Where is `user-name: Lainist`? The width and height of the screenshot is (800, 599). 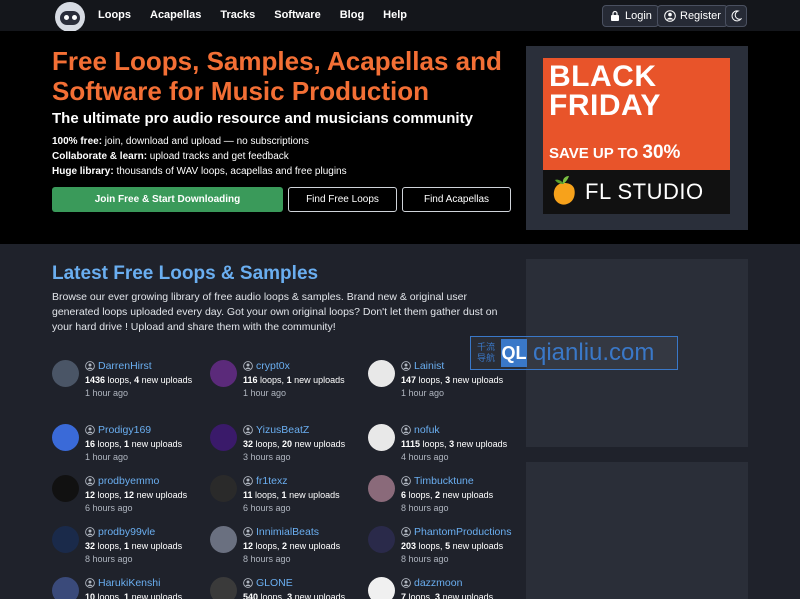
user-name: Lainist is located at coordinates (429, 366).